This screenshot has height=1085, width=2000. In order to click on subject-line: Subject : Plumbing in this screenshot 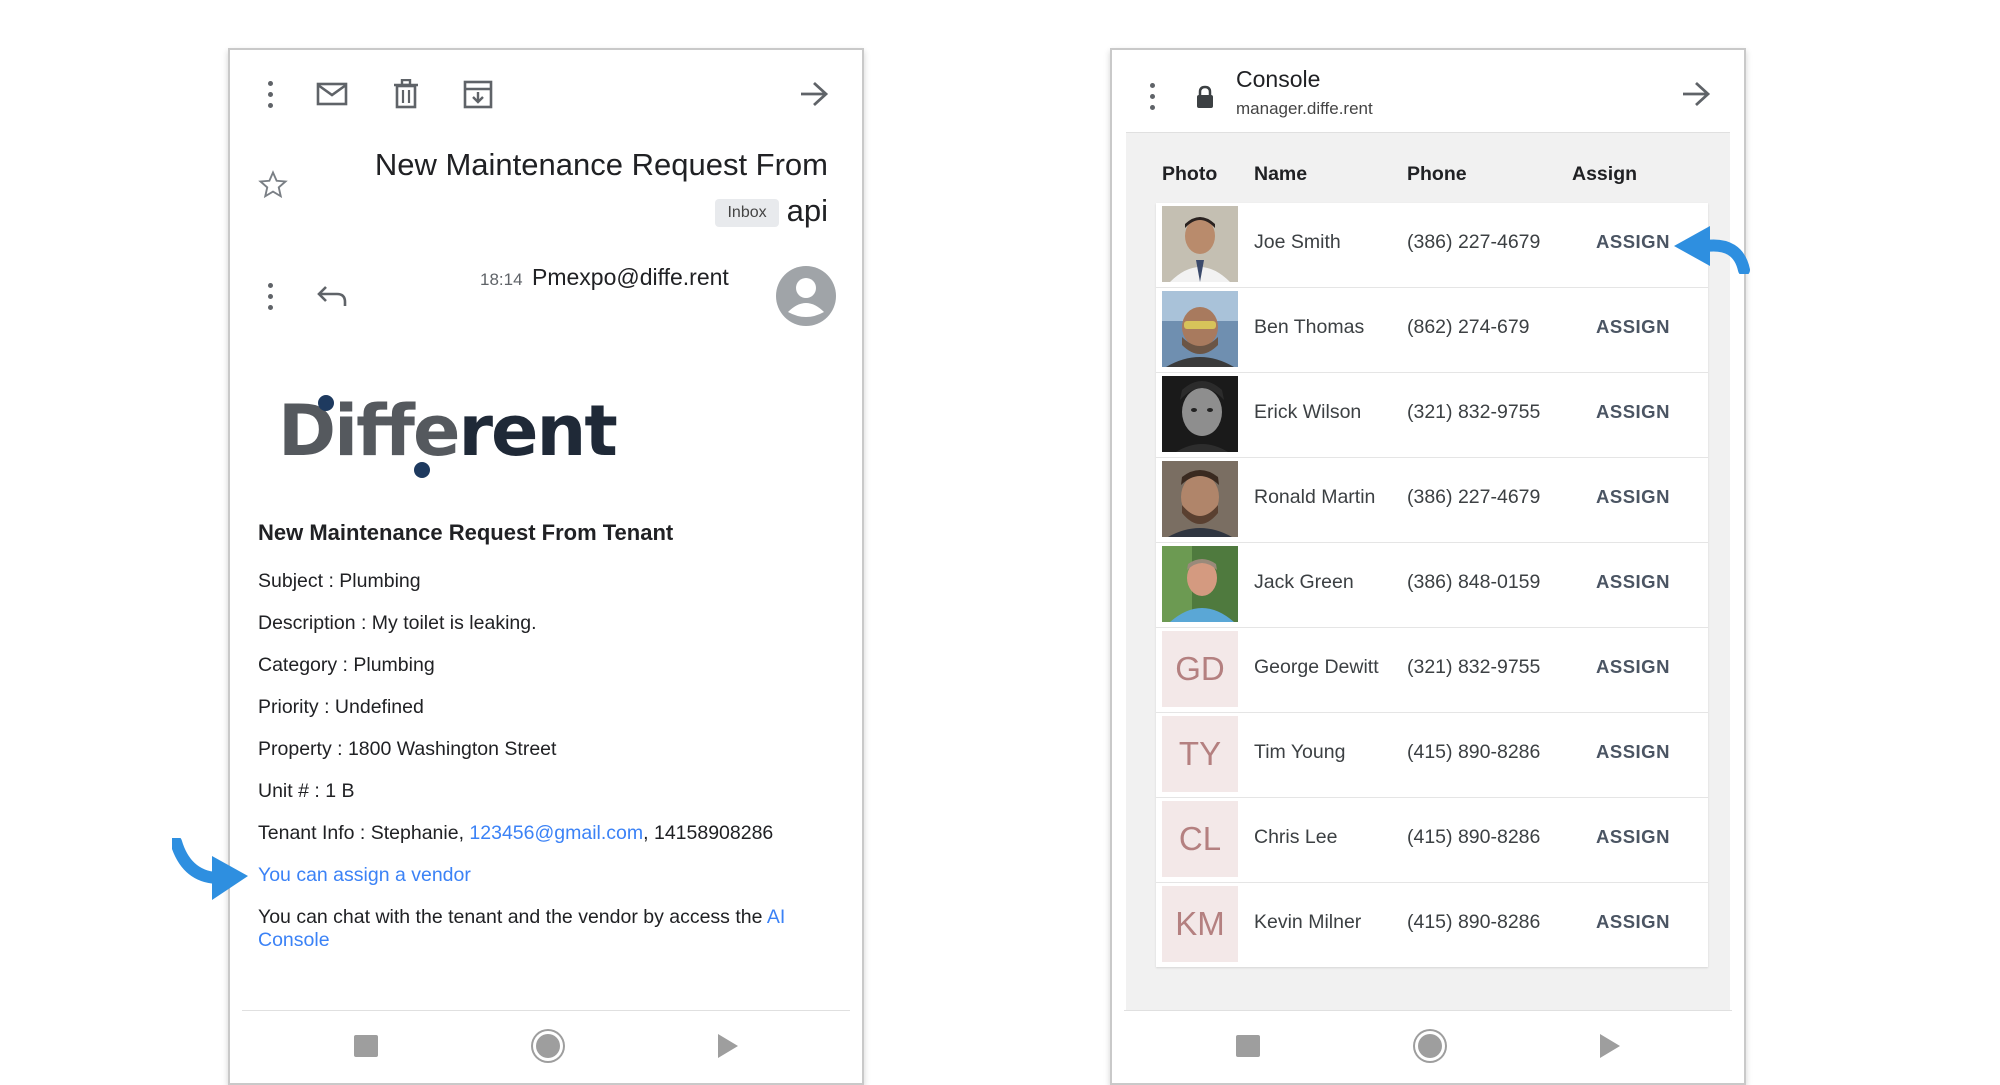, I will do `click(339, 581)`.